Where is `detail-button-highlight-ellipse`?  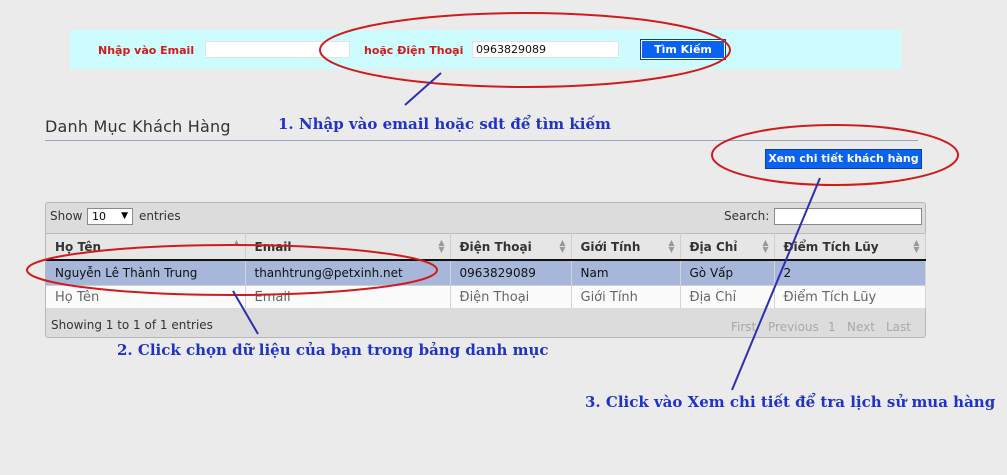
detail-button-highlight-ellipse is located at coordinates (835, 155).